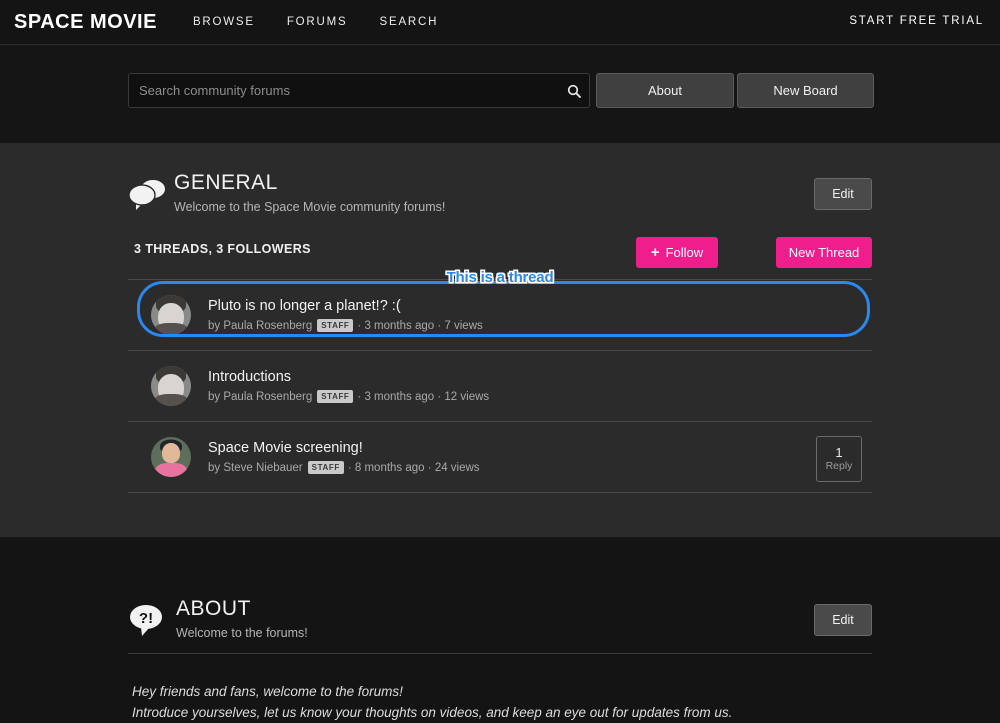 This screenshot has width=1000, height=723. I want to click on about-title: ABOUT, so click(213, 608).